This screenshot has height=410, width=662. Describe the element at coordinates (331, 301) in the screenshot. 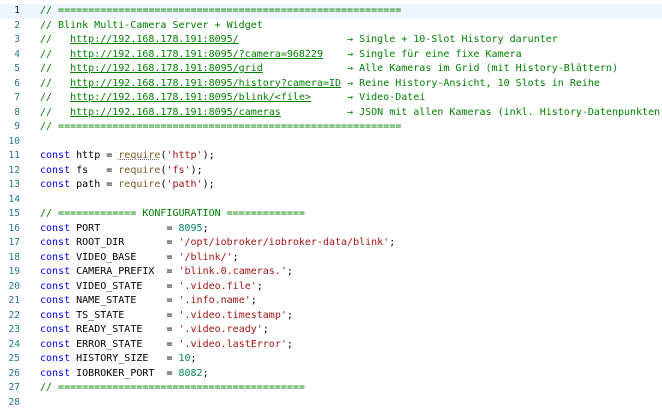

I see `code-line: 21const NAME_STATE = '.info.name';` at that location.